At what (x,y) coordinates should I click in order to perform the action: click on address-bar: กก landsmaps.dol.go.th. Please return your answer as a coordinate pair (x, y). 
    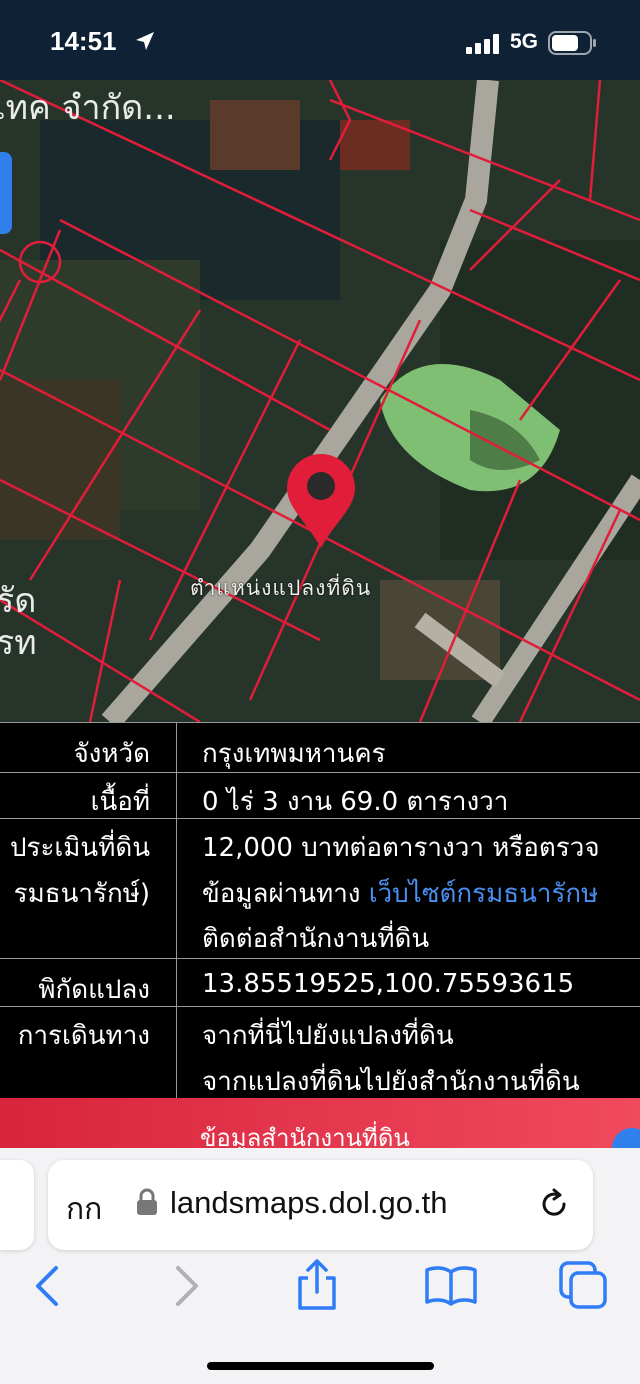
    Looking at the image, I should click on (320, 1205).